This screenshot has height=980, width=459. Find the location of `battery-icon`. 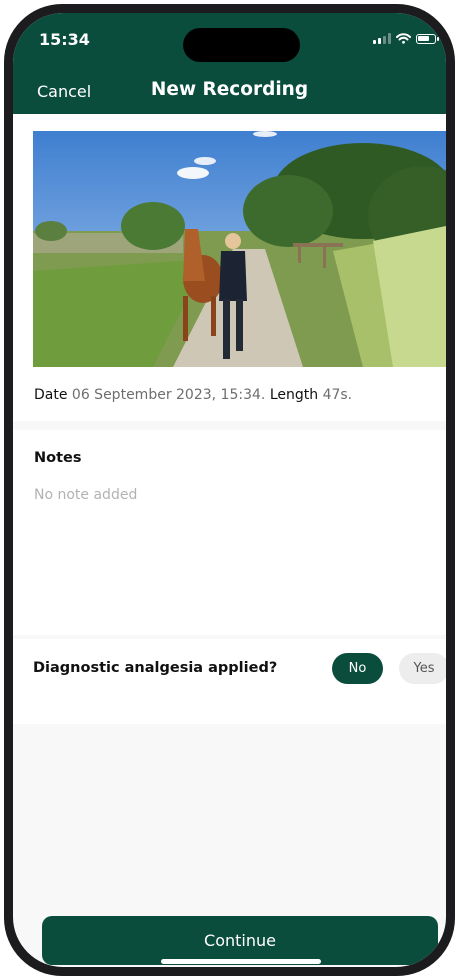

battery-icon is located at coordinates (427, 38).